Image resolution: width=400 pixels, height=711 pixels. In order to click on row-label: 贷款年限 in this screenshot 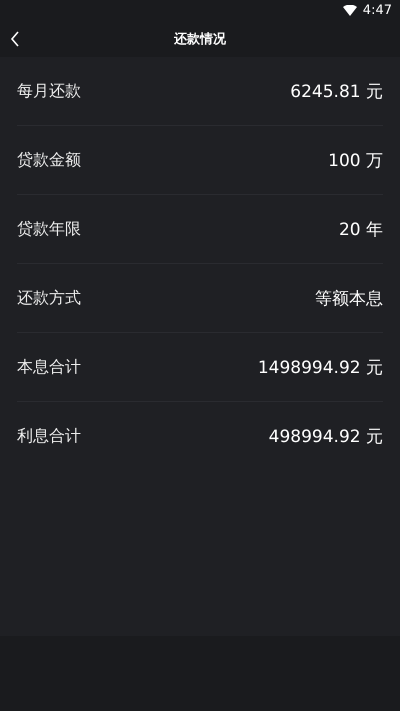, I will do `click(49, 229)`.